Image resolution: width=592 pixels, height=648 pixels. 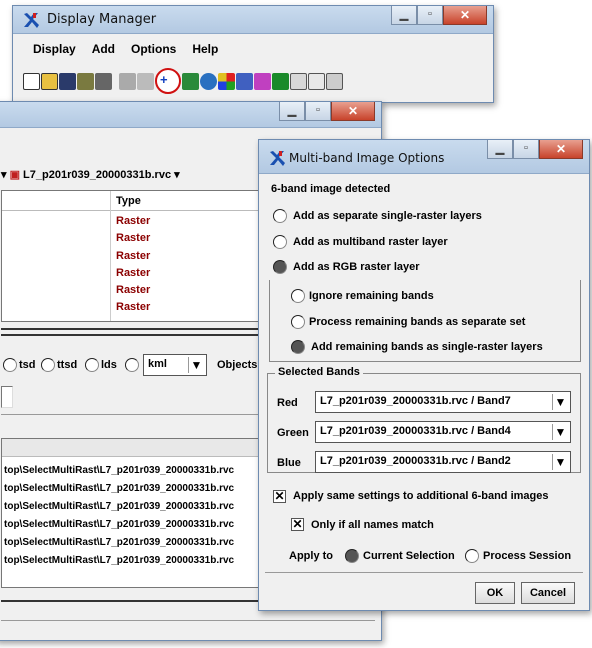 What do you see at coordinates (54, 50) in the screenshot?
I see `menu-display: Display` at bounding box center [54, 50].